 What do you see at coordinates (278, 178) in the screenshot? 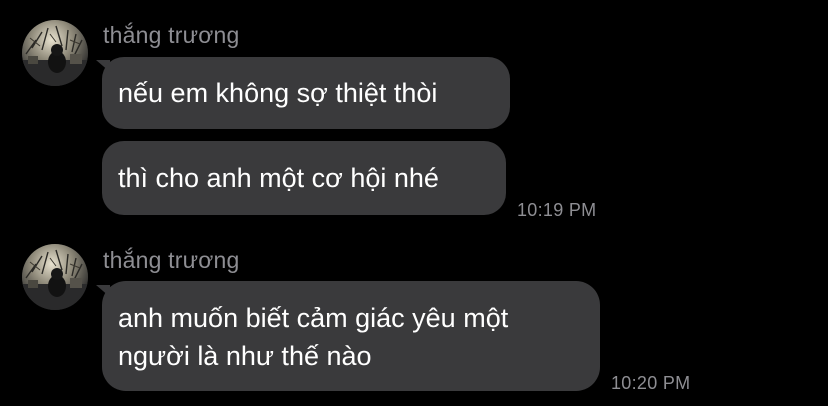
I see `message-text: thì cho anh một cơ hội nhé` at bounding box center [278, 178].